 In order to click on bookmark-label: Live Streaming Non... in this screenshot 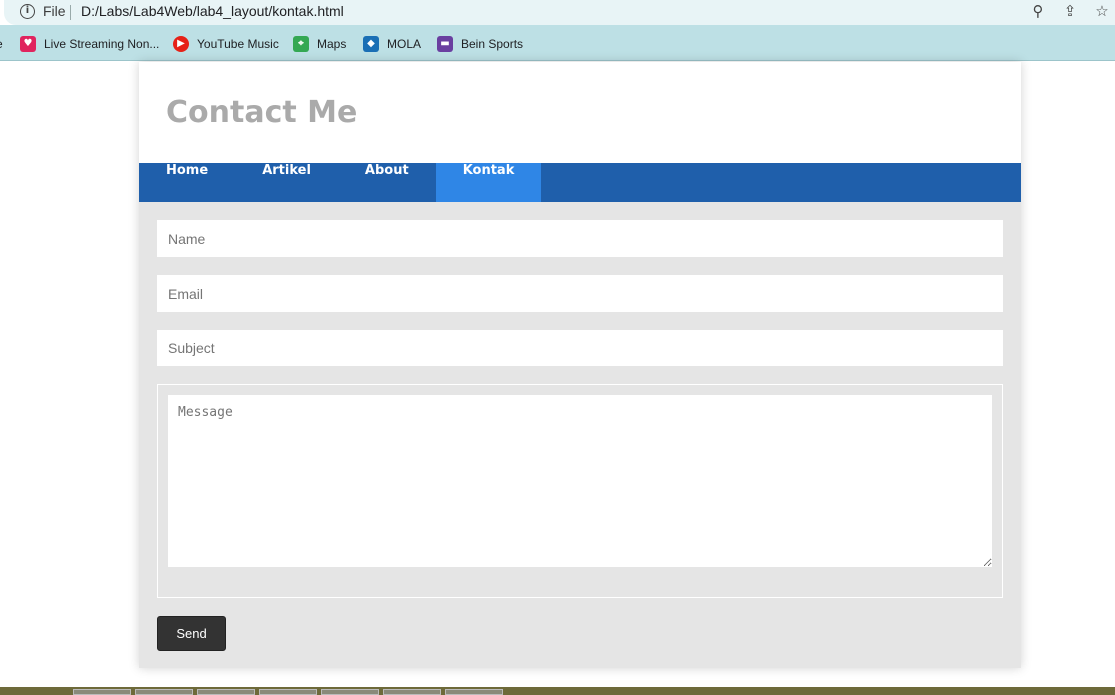, I will do `click(102, 44)`.